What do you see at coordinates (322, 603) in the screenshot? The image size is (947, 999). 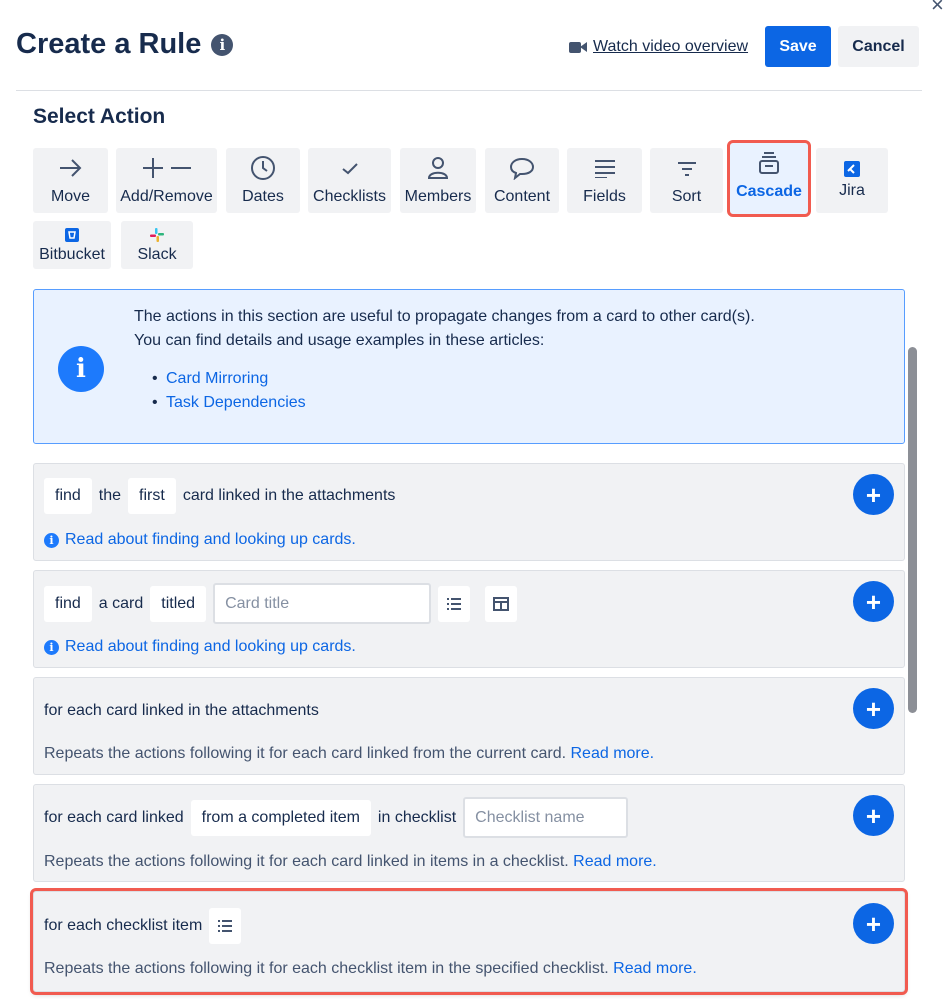 I see `card-title-input: Card title` at bounding box center [322, 603].